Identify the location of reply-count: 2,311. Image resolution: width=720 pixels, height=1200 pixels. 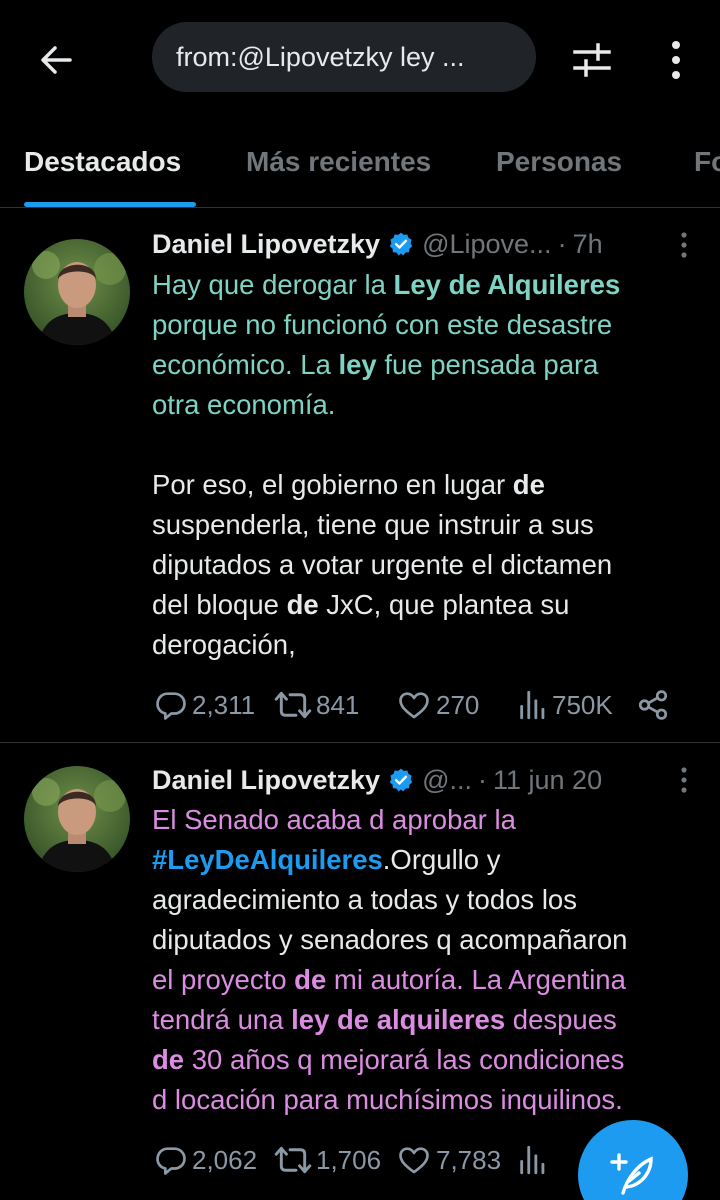
(224, 704).